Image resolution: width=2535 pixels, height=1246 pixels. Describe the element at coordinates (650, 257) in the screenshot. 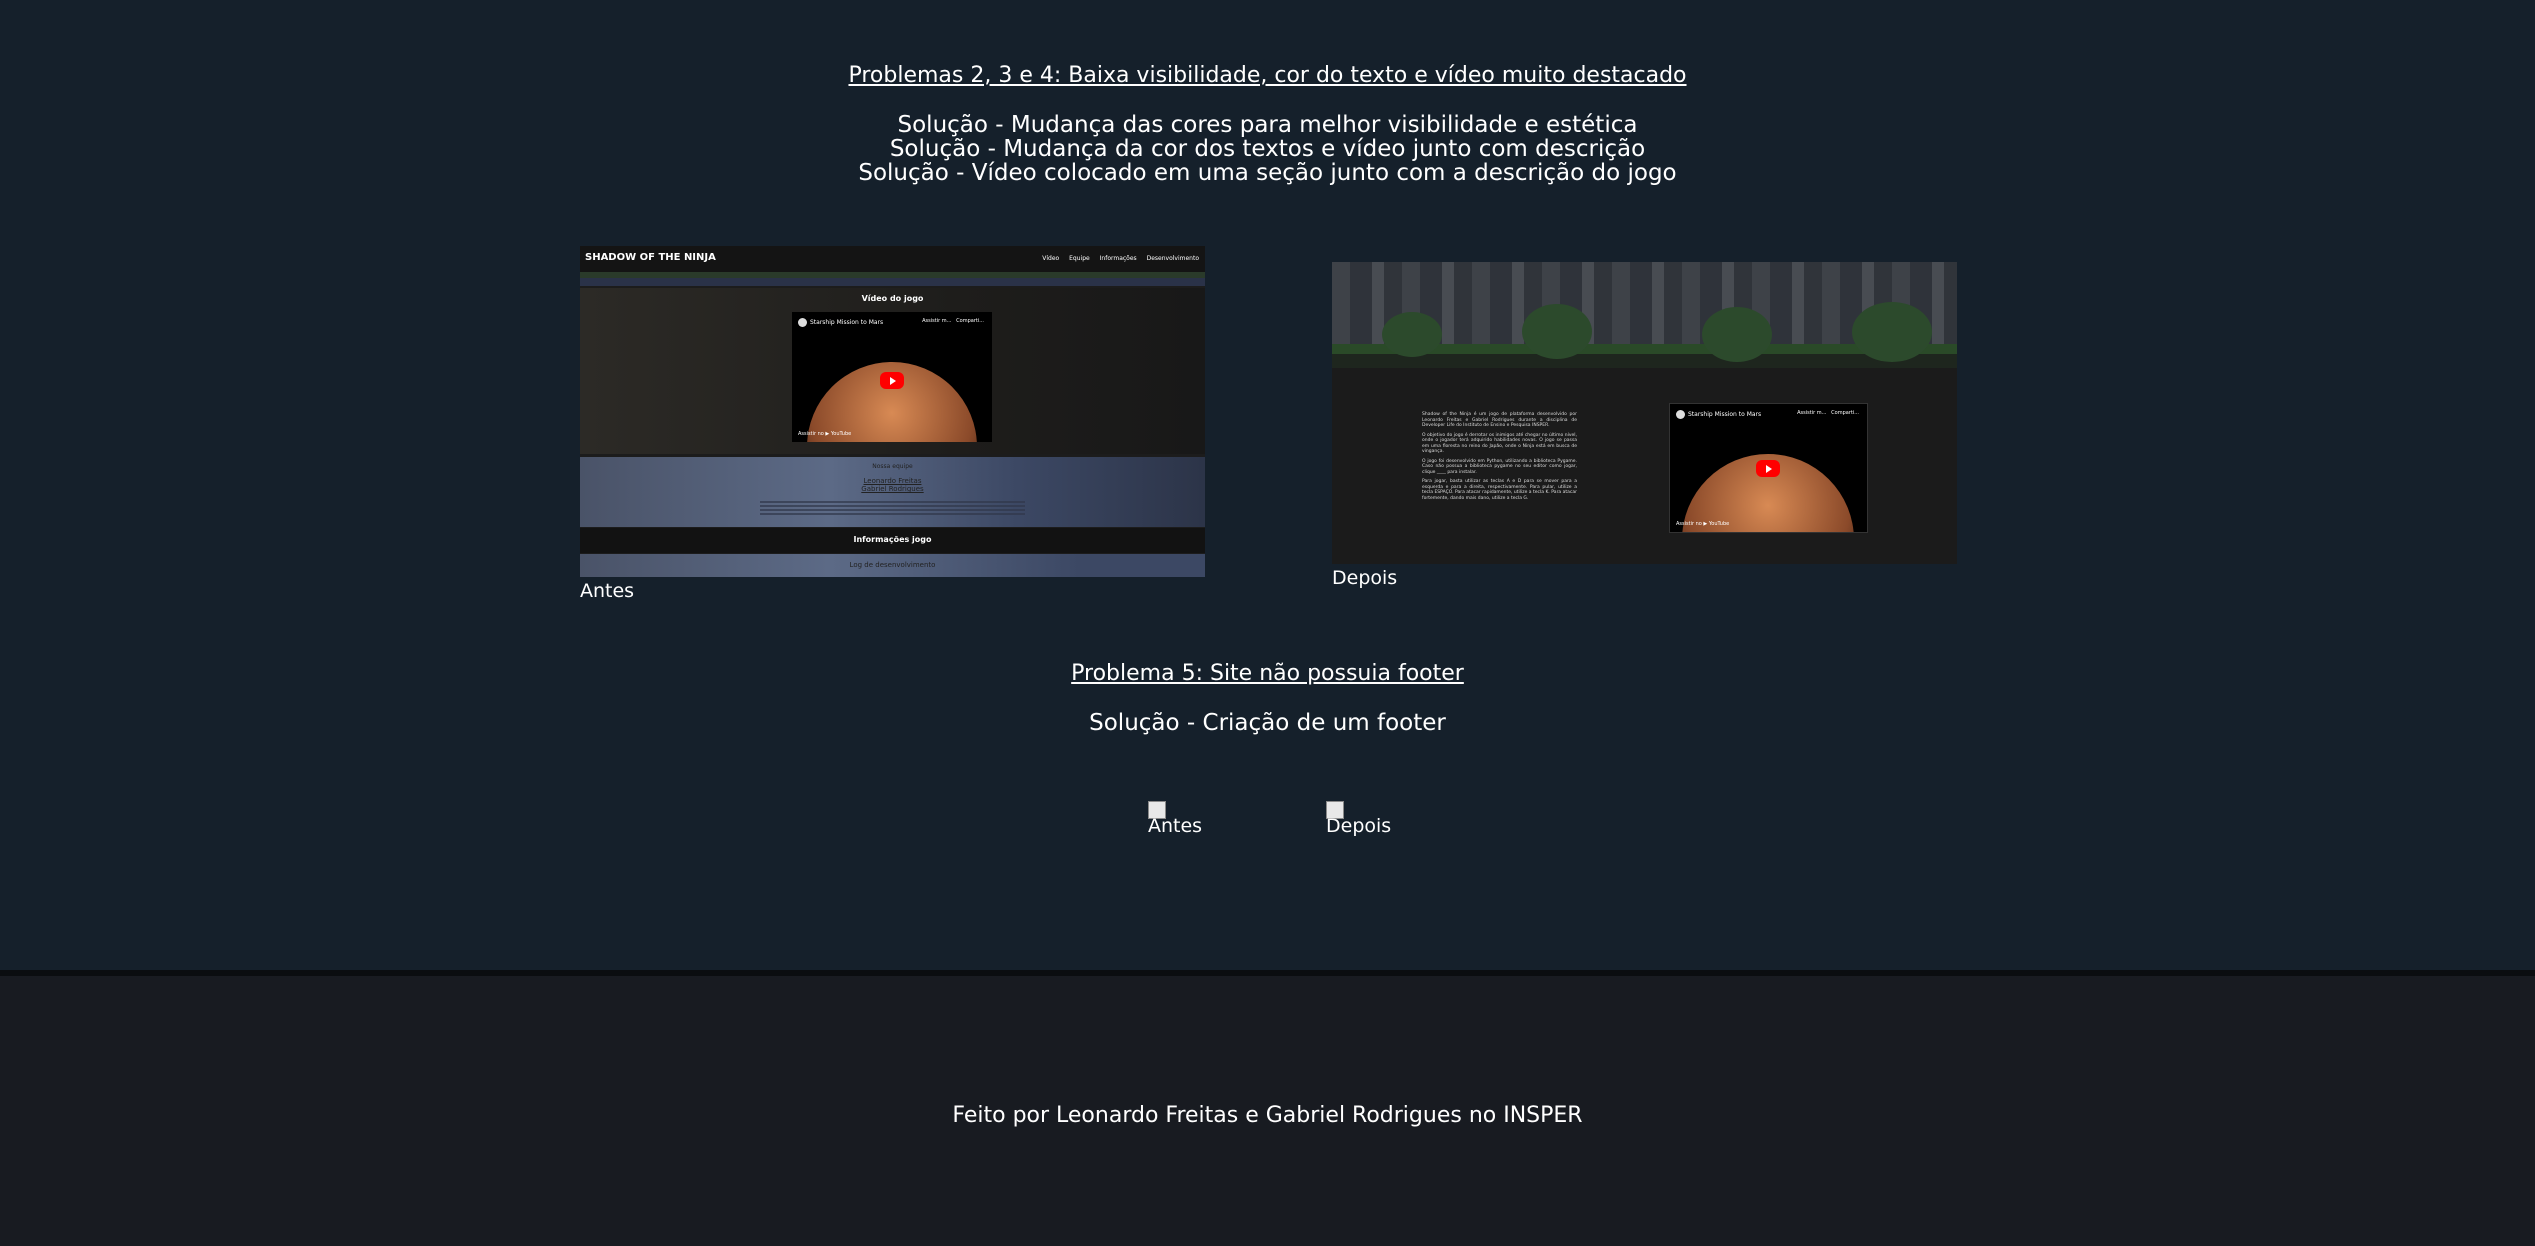

I see `mock-logo: SHADOW OF THE NINJA` at that location.